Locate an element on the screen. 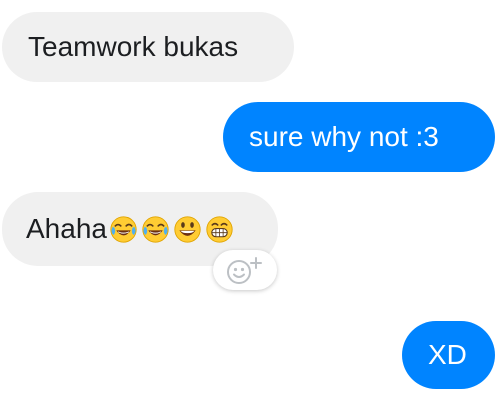  outgoing-message-bubble: XD is located at coordinates (448, 355).